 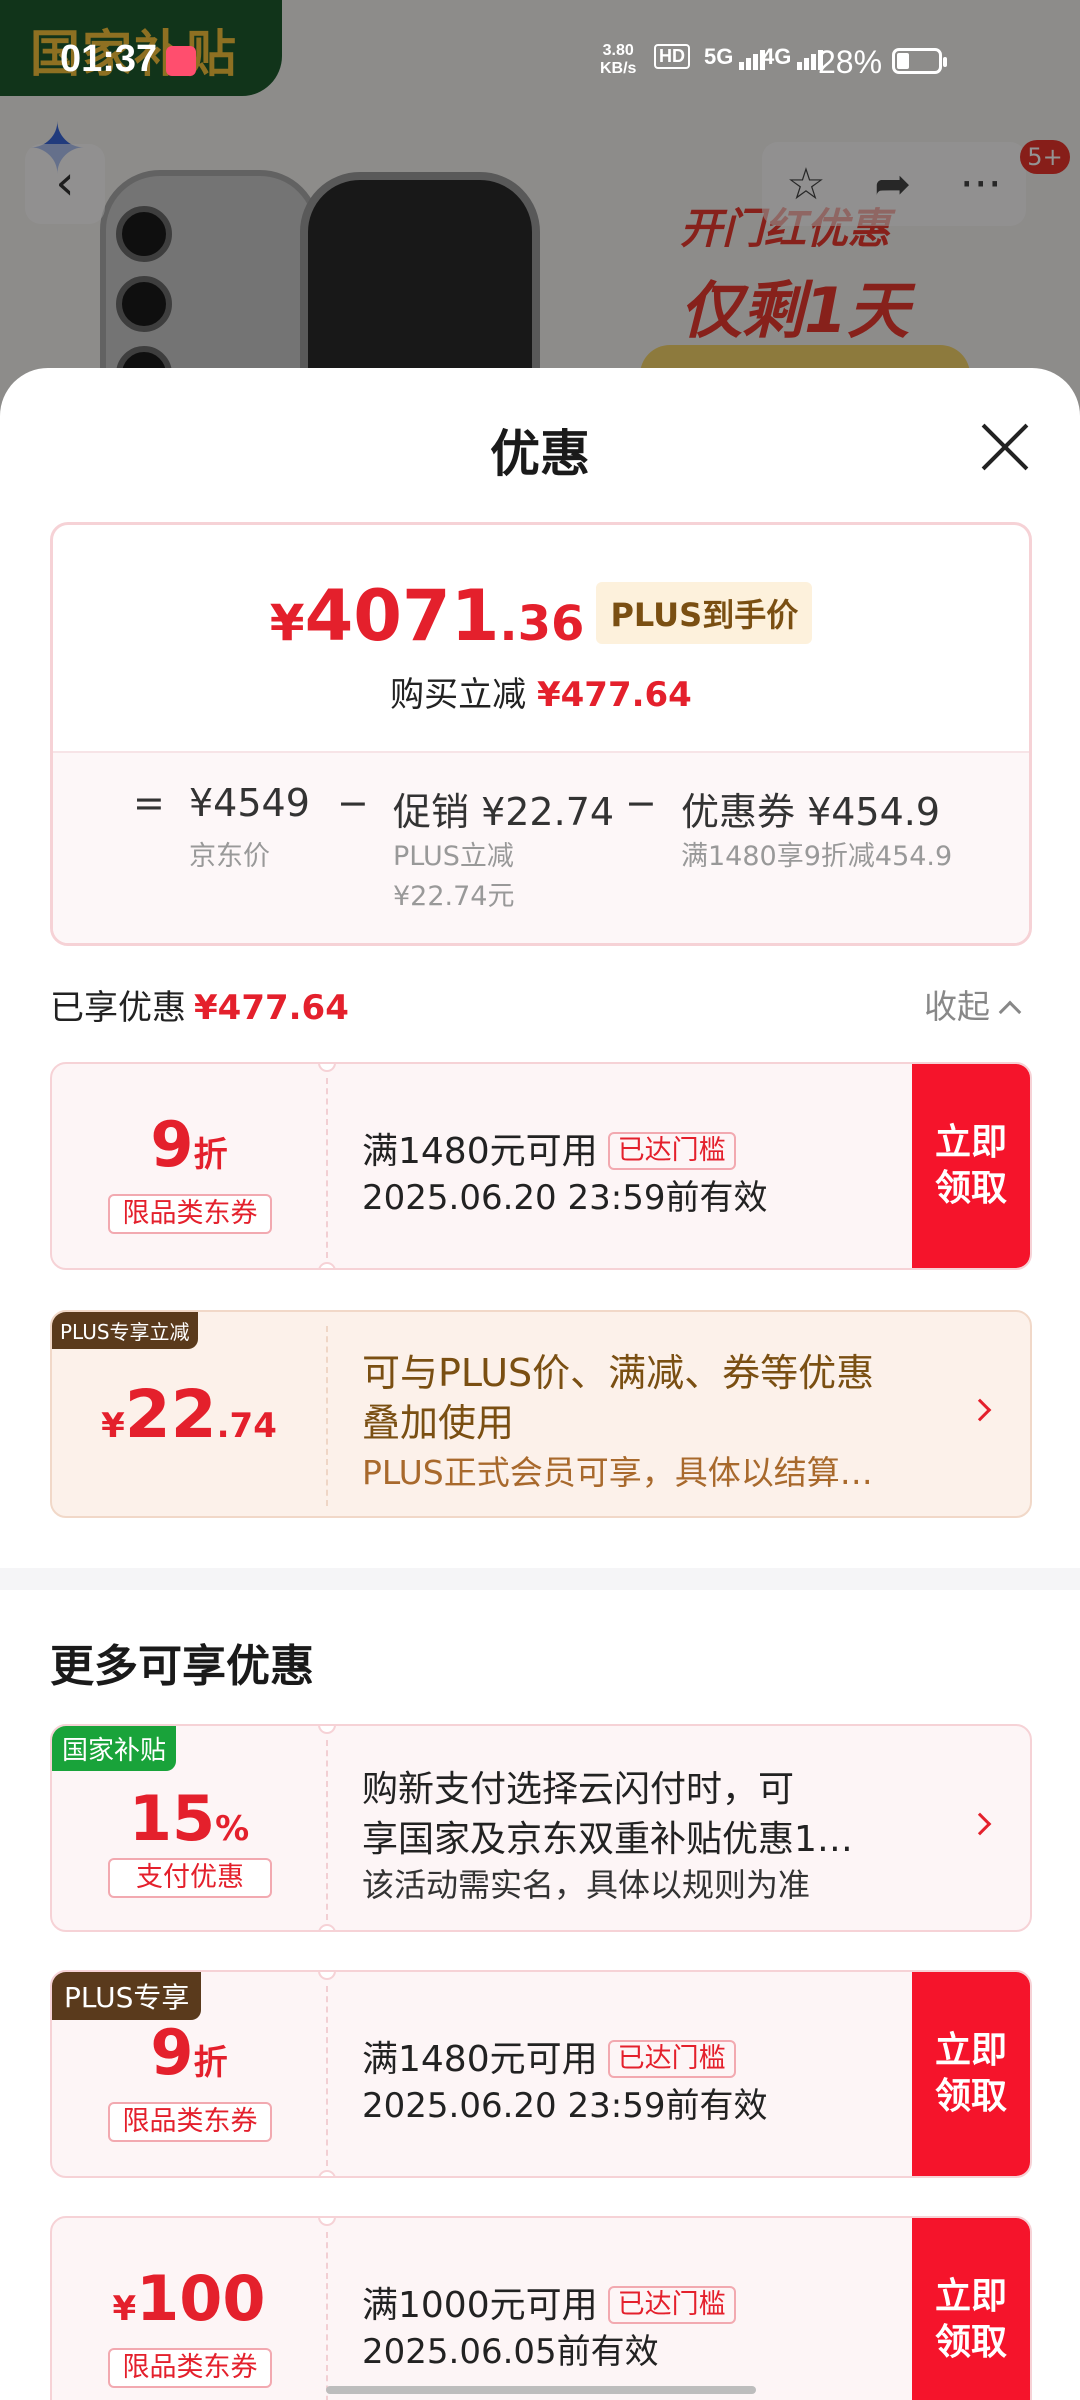 What do you see at coordinates (811, 812) in the screenshot?
I see `coupon-amount: 优惠券 ¥454.9` at bounding box center [811, 812].